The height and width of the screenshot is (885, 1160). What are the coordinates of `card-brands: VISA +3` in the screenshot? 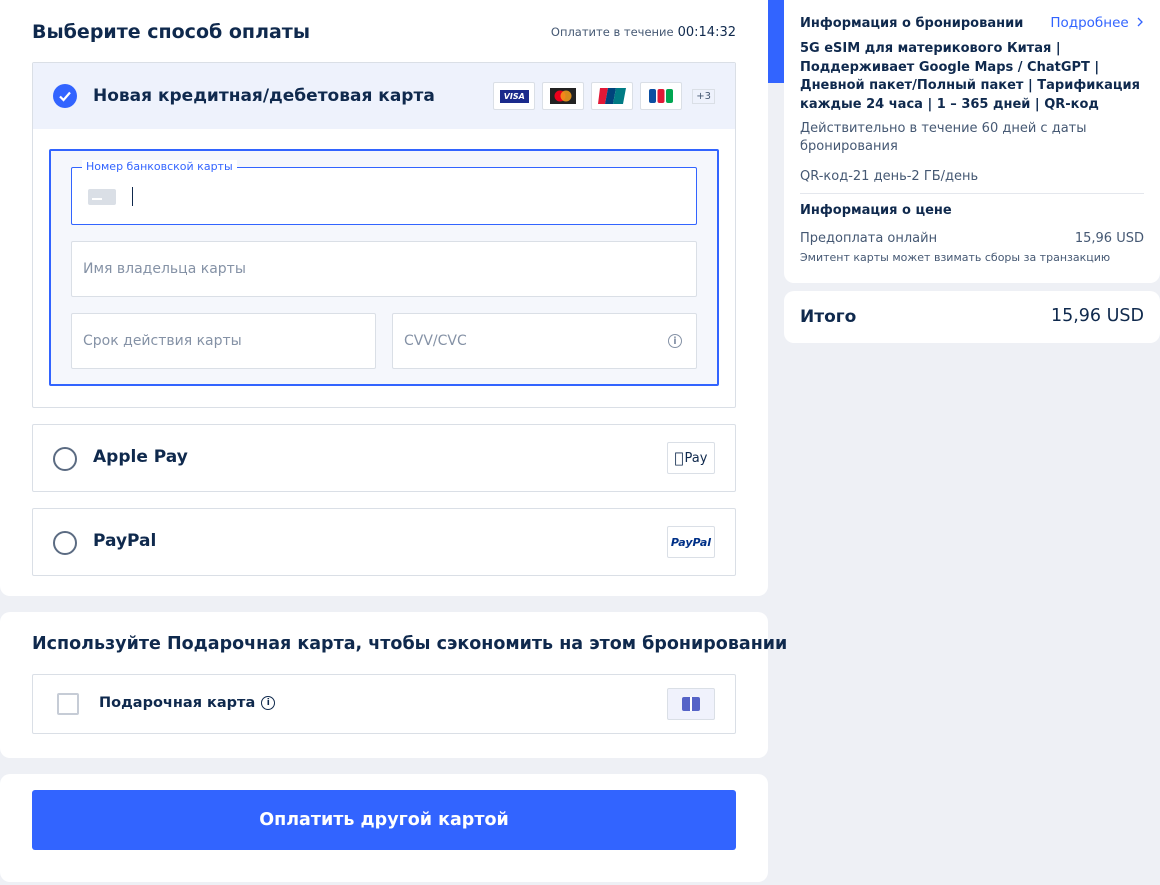 It's located at (604, 96).